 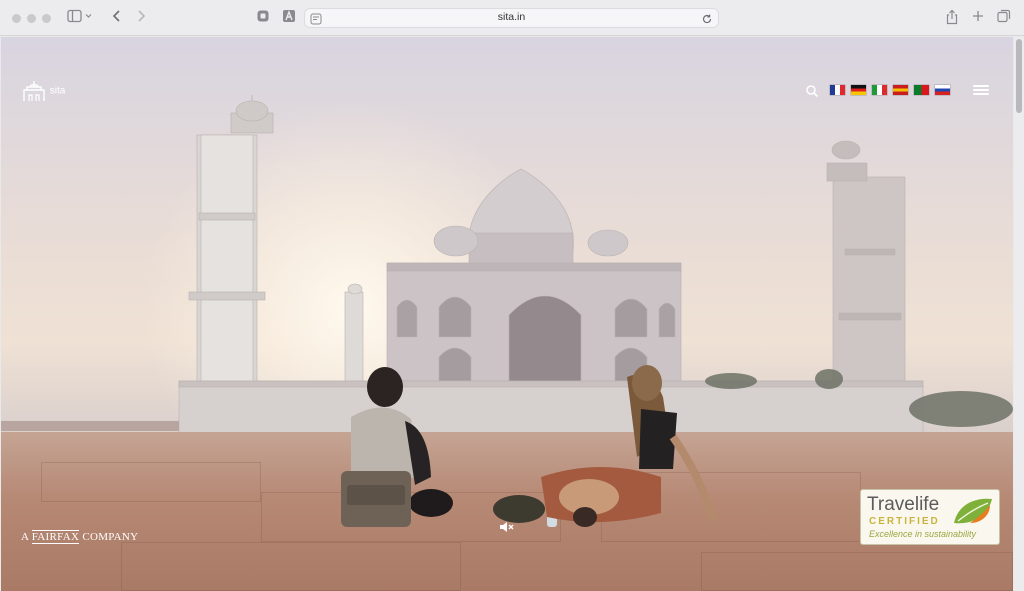 What do you see at coordinates (110, 537) in the screenshot?
I see `fairfax-suffix: COMPANY` at bounding box center [110, 537].